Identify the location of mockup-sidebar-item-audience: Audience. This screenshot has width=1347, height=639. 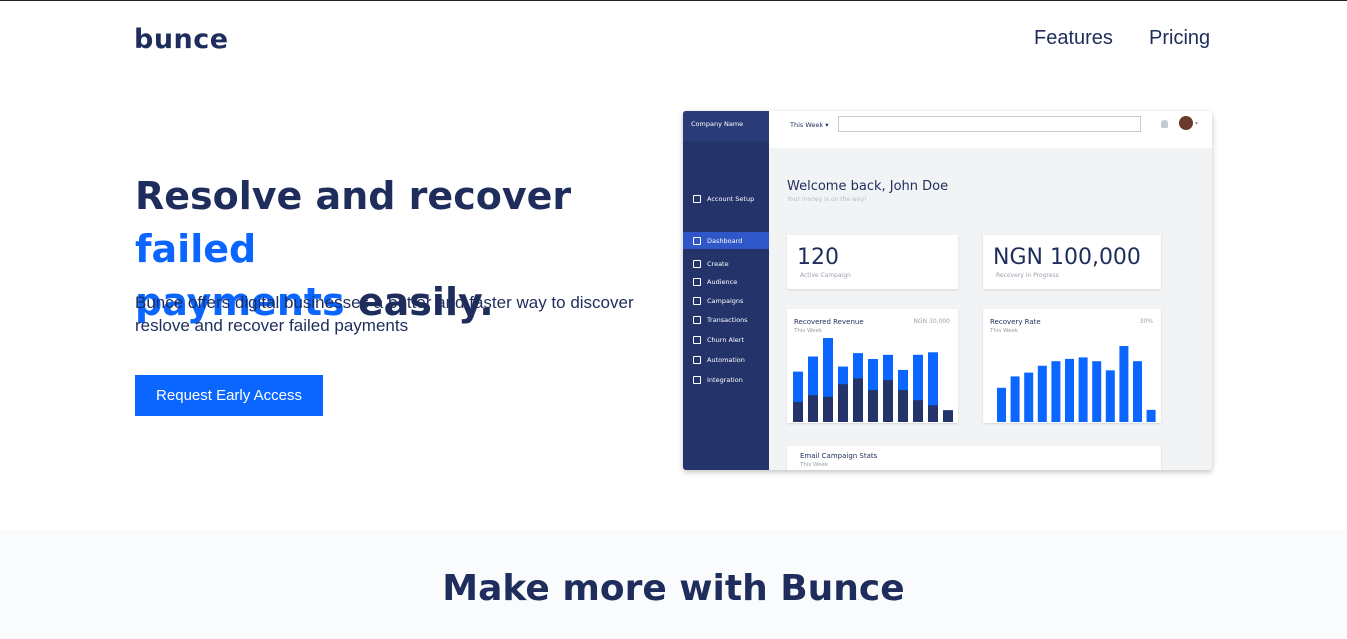
(726, 281).